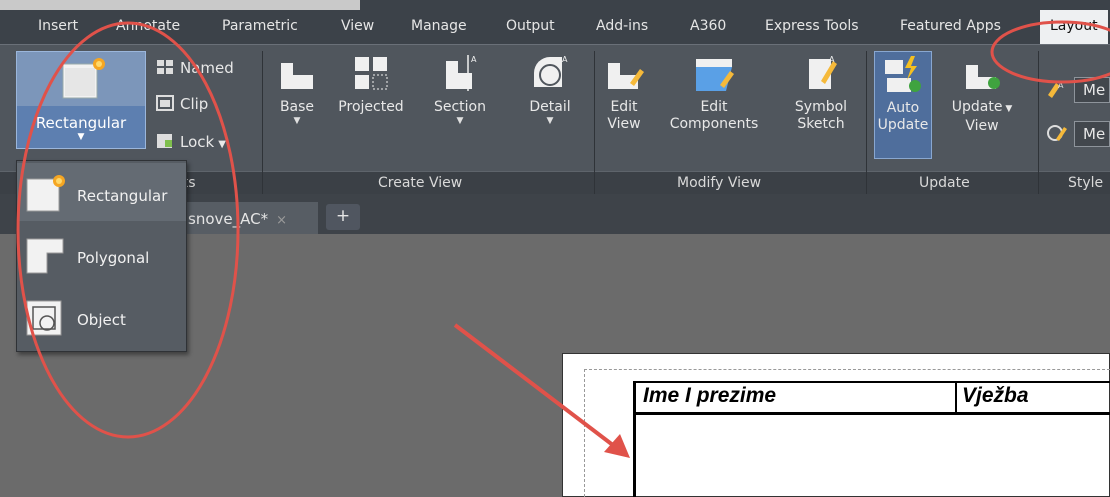 The image size is (1110, 497). Describe the element at coordinates (81, 123) in the screenshot. I see `rectangular-label: Rectangular` at that location.